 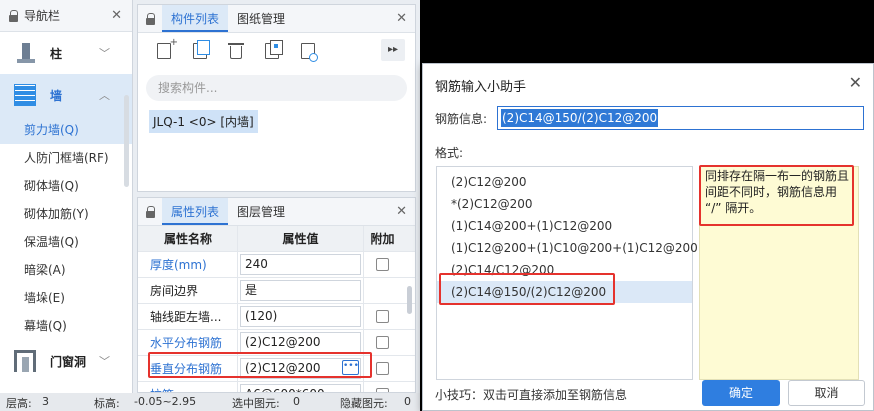 I want to click on column-header-name: 属性名称, so click(x=188, y=238).